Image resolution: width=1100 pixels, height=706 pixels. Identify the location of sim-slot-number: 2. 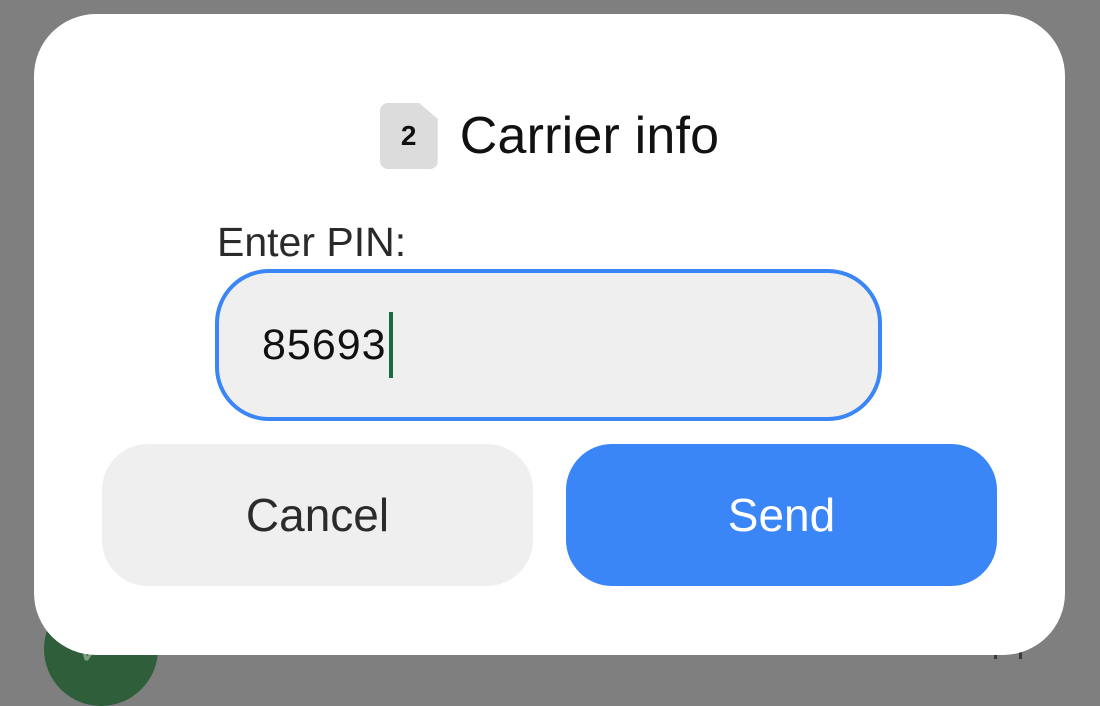
(408, 135).